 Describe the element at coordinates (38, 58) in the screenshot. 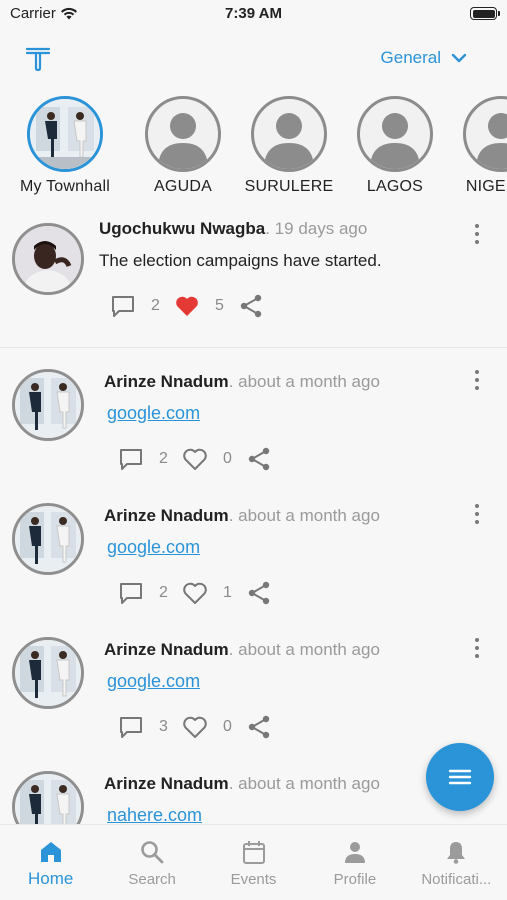

I see `townhall-logo-icon` at that location.